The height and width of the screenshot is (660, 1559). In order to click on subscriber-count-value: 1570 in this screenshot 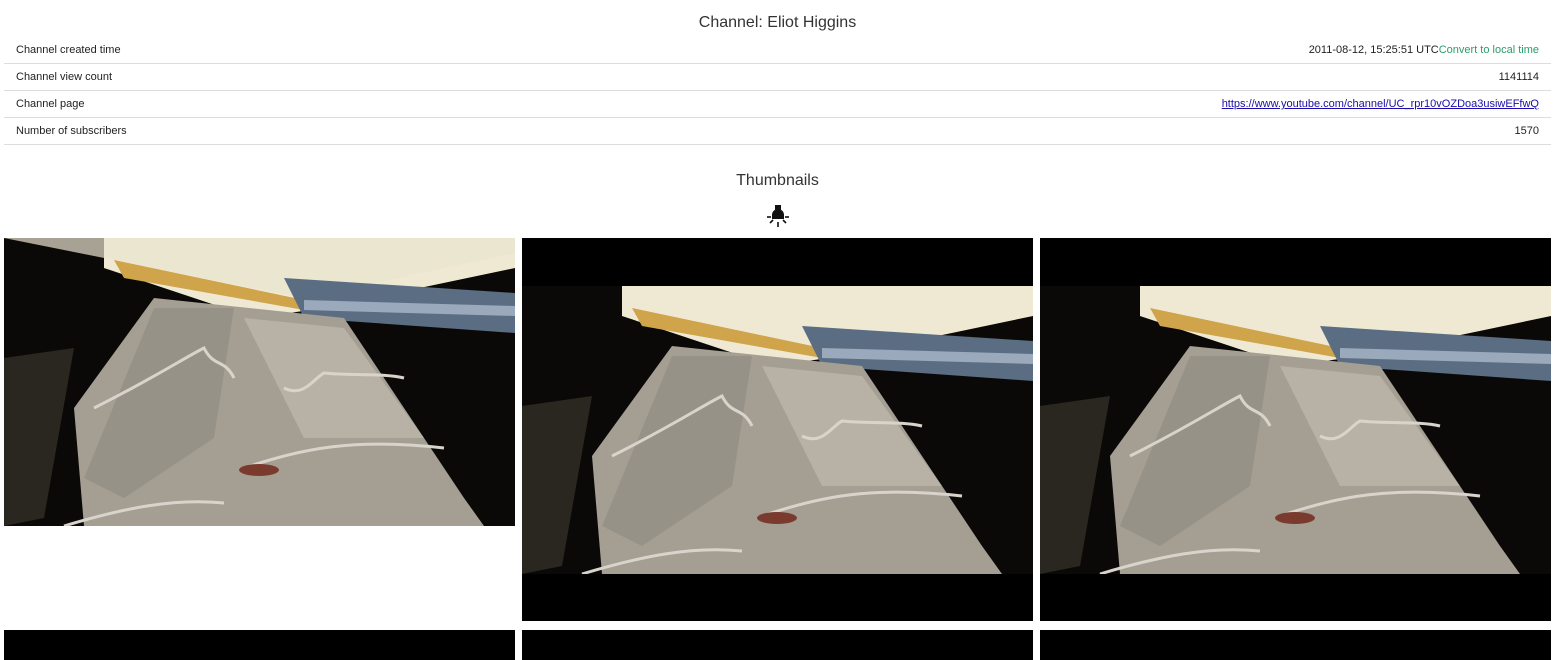, I will do `click(1526, 131)`.